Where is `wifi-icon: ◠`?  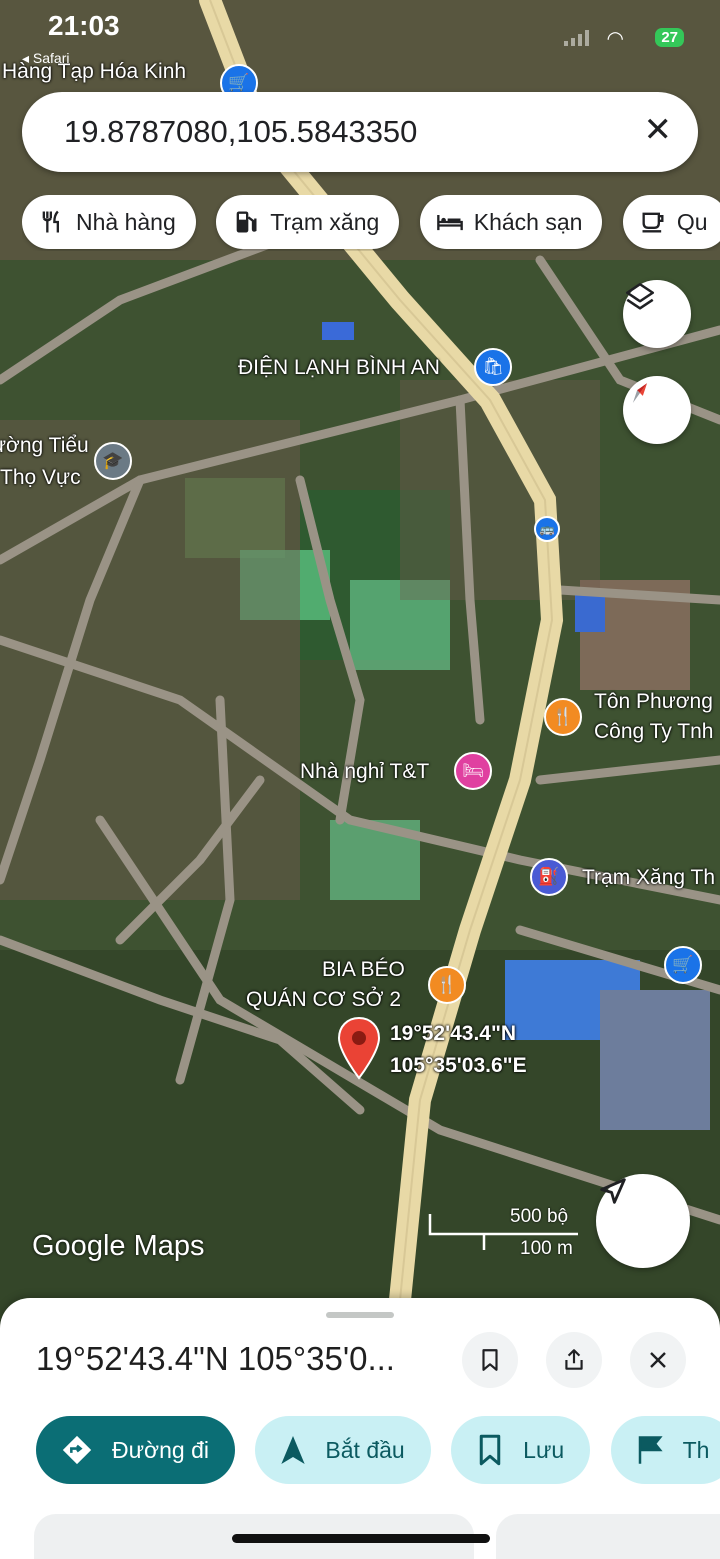
wifi-icon: ◠ is located at coordinates (615, 39).